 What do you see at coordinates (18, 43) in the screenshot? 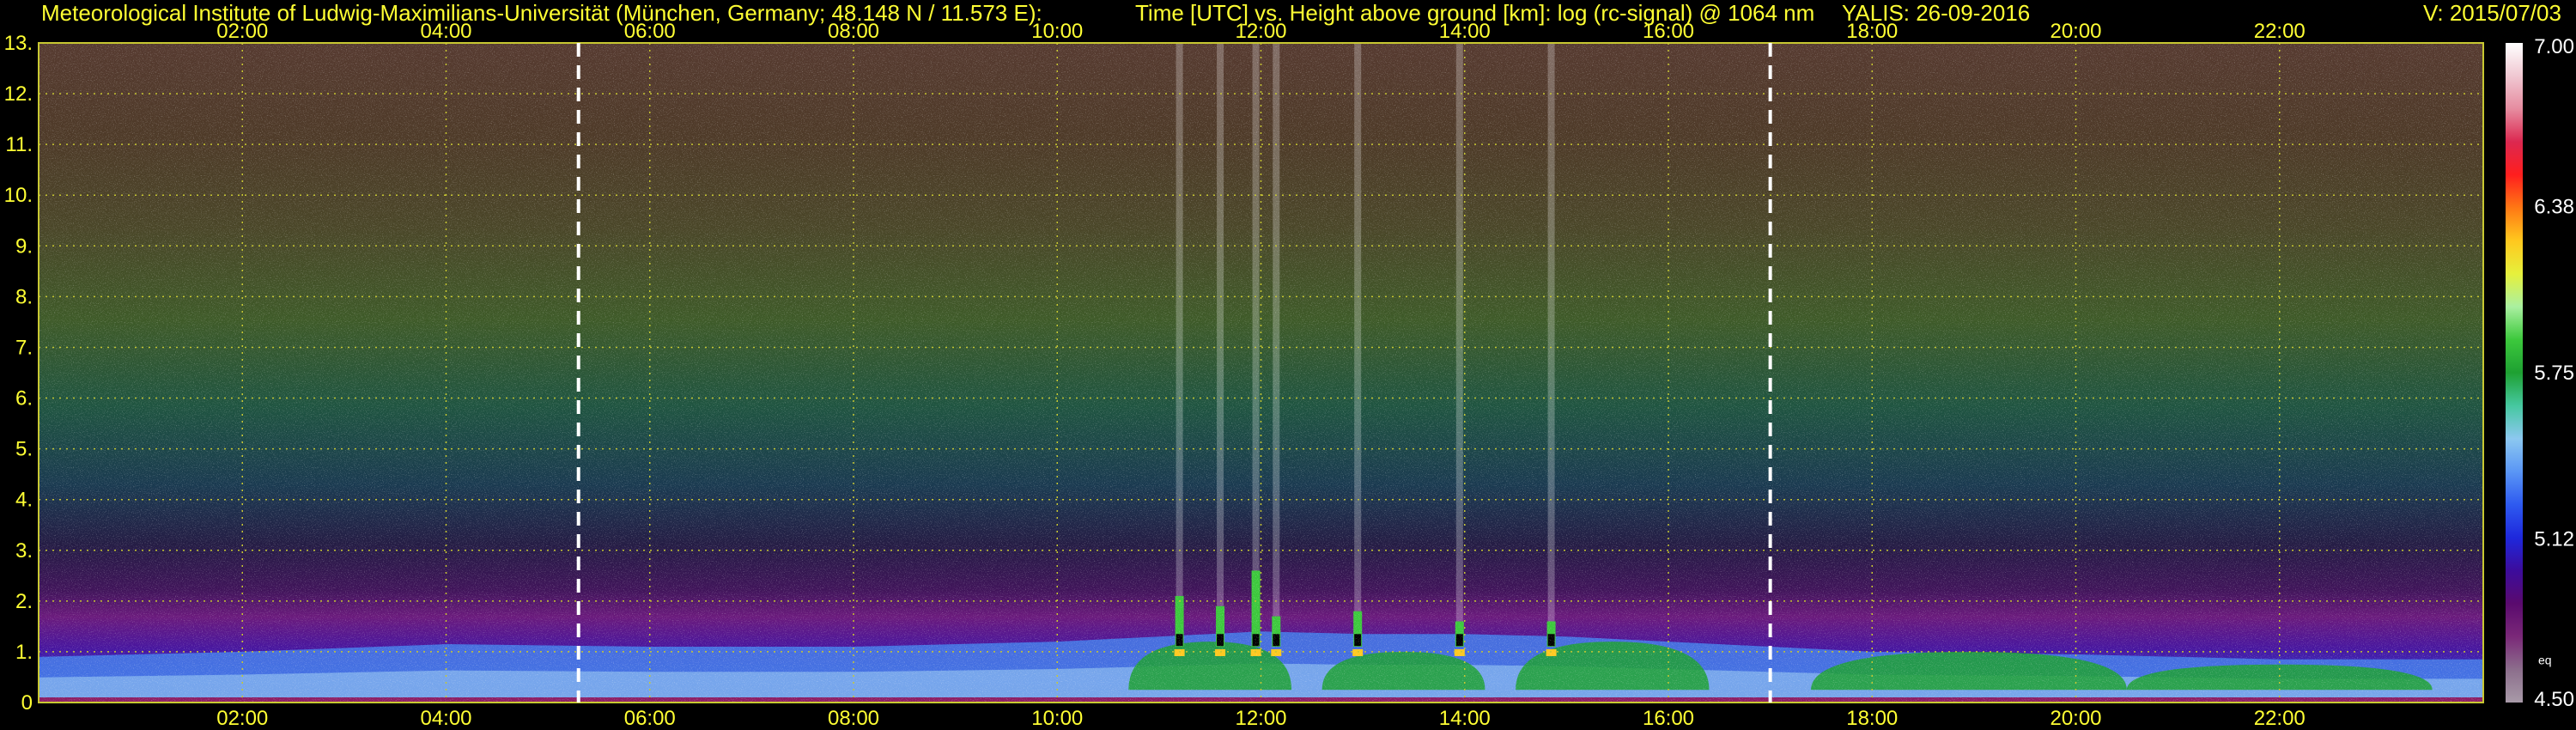
I see `y-tick-label: 13.` at bounding box center [18, 43].